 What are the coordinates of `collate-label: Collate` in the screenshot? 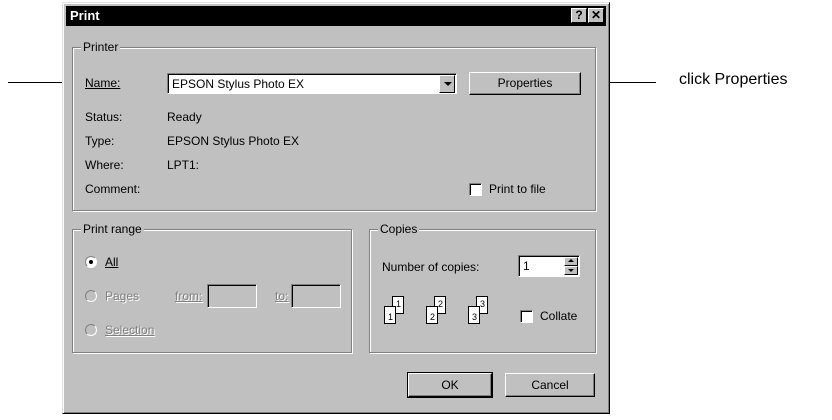 It's located at (558, 316).